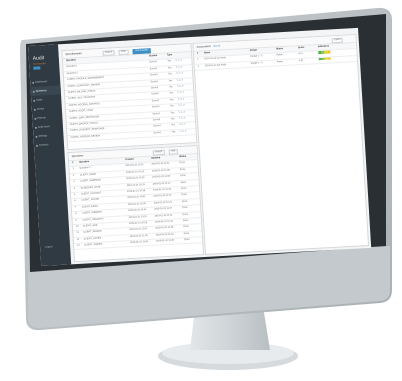  I want to click on index-cell: 6, so click(75, 201).